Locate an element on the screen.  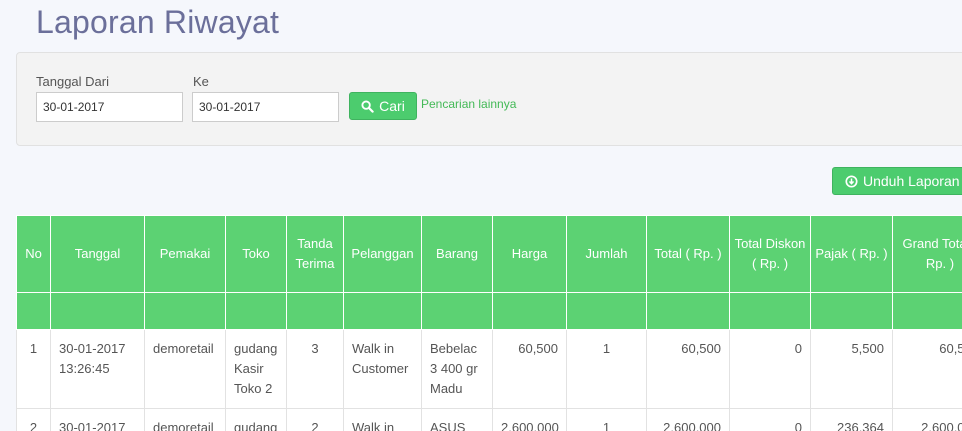
col-header-price: Harga is located at coordinates (529, 254).